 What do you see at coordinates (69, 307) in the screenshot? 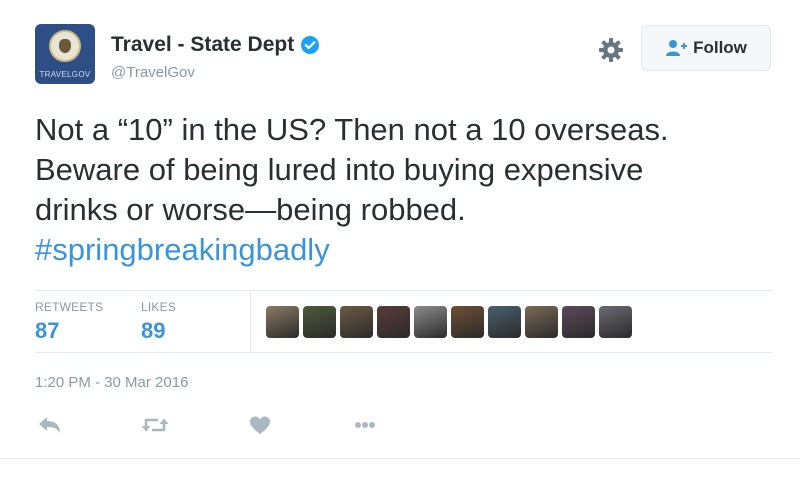
I see `retweets-label: RETWEETS` at bounding box center [69, 307].